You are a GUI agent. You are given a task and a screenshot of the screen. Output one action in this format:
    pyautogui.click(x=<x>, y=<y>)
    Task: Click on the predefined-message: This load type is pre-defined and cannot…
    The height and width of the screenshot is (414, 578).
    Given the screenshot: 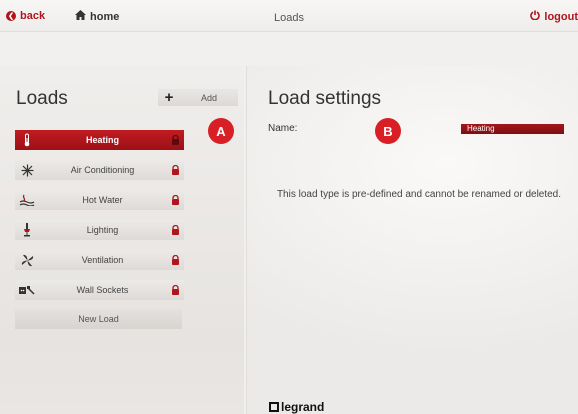 What is the action you would take?
    pyautogui.click(x=419, y=194)
    